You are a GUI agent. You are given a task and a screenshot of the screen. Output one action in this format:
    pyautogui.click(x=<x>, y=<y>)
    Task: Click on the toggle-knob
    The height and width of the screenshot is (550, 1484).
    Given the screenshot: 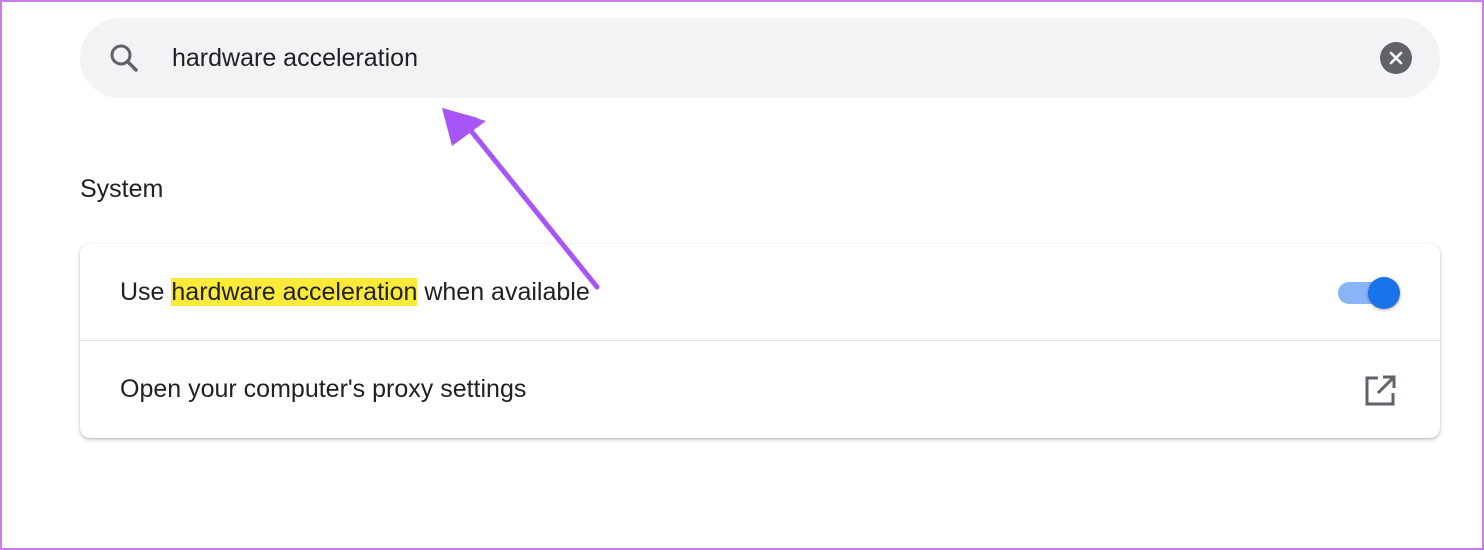 What is the action you would take?
    pyautogui.click(x=1384, y=293)
    